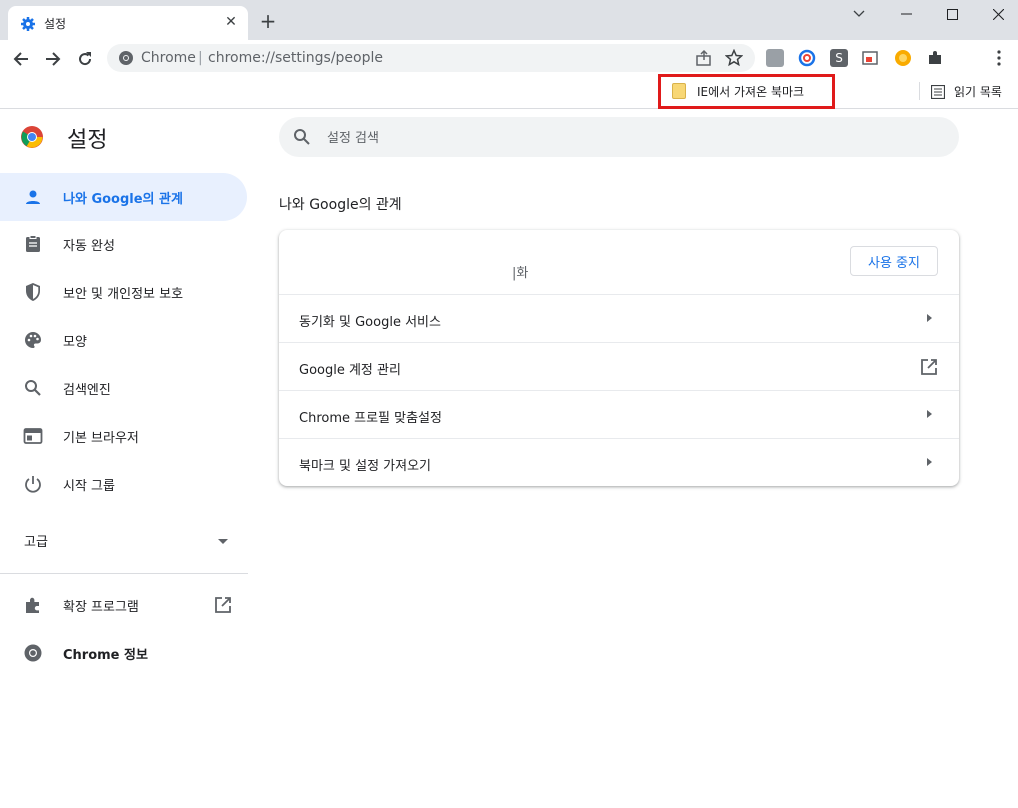 The width and height of the screenshot is (1018, 808). I want to click on settings-search, so click(619, 137).